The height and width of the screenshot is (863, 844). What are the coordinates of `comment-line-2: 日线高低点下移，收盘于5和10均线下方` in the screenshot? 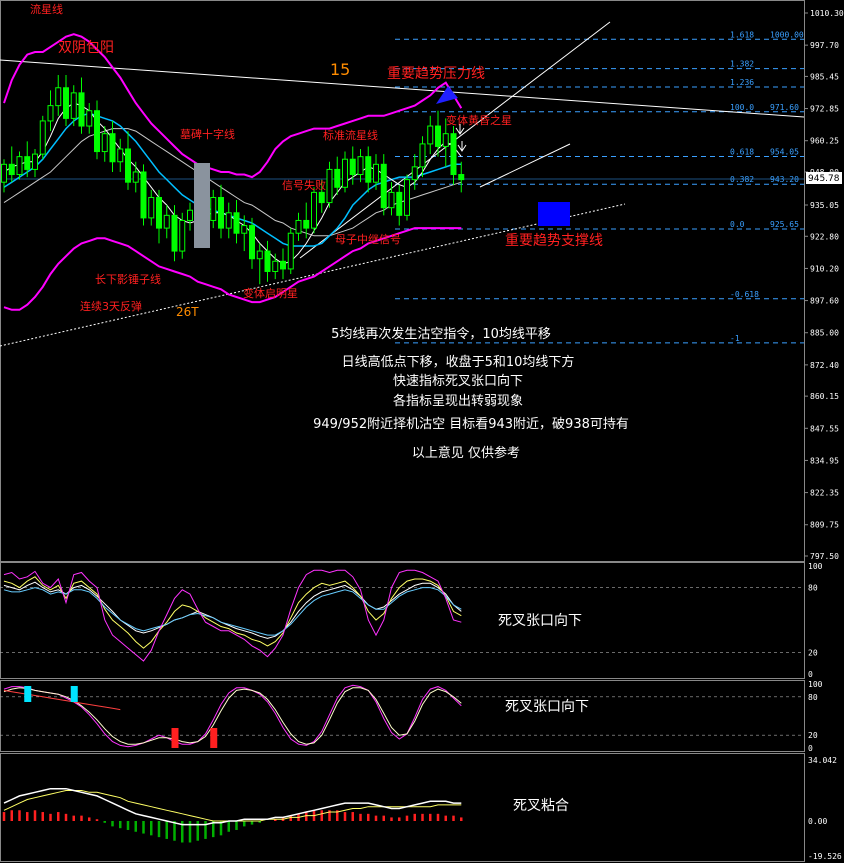 It's located at (458, 362).